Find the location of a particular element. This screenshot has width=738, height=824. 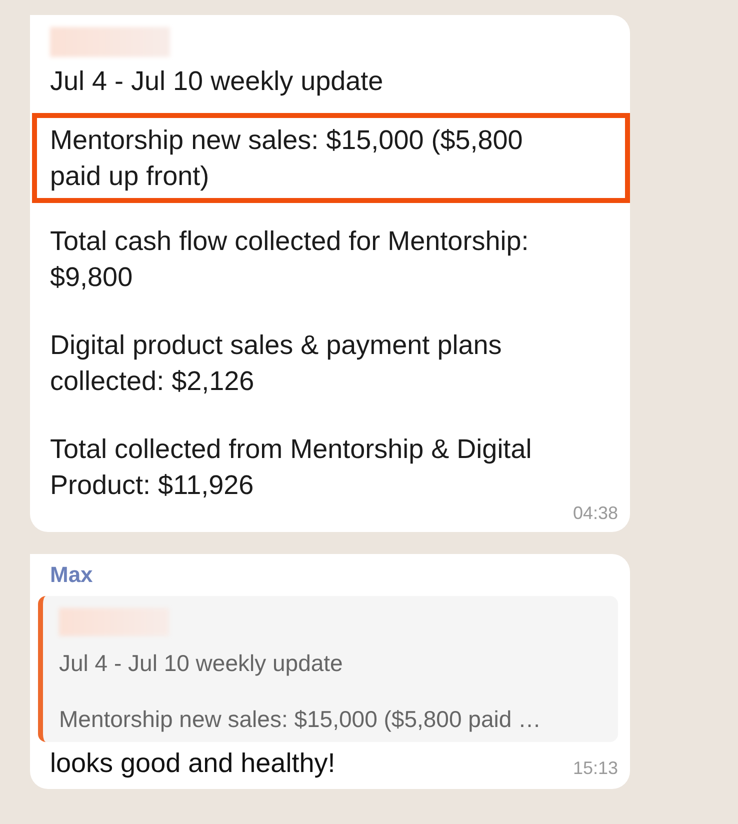

message-text: looks good and healthy! is located at coordinates (193, 763).